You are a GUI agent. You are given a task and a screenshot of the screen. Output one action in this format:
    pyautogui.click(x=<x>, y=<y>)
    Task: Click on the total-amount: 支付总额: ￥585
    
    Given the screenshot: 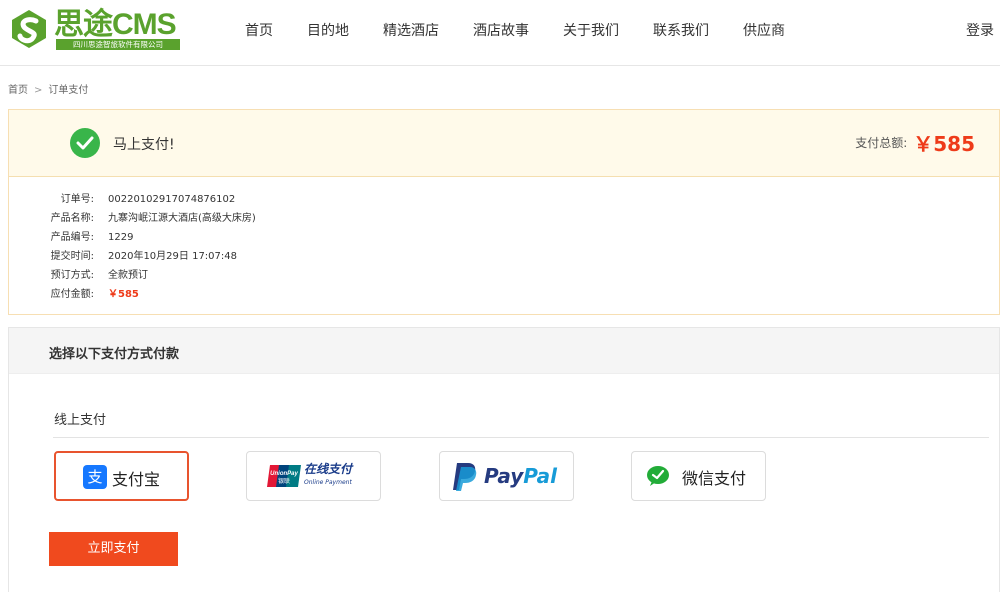 What is the action you would take?
    pyautogui.click(x=915, y=142)
    